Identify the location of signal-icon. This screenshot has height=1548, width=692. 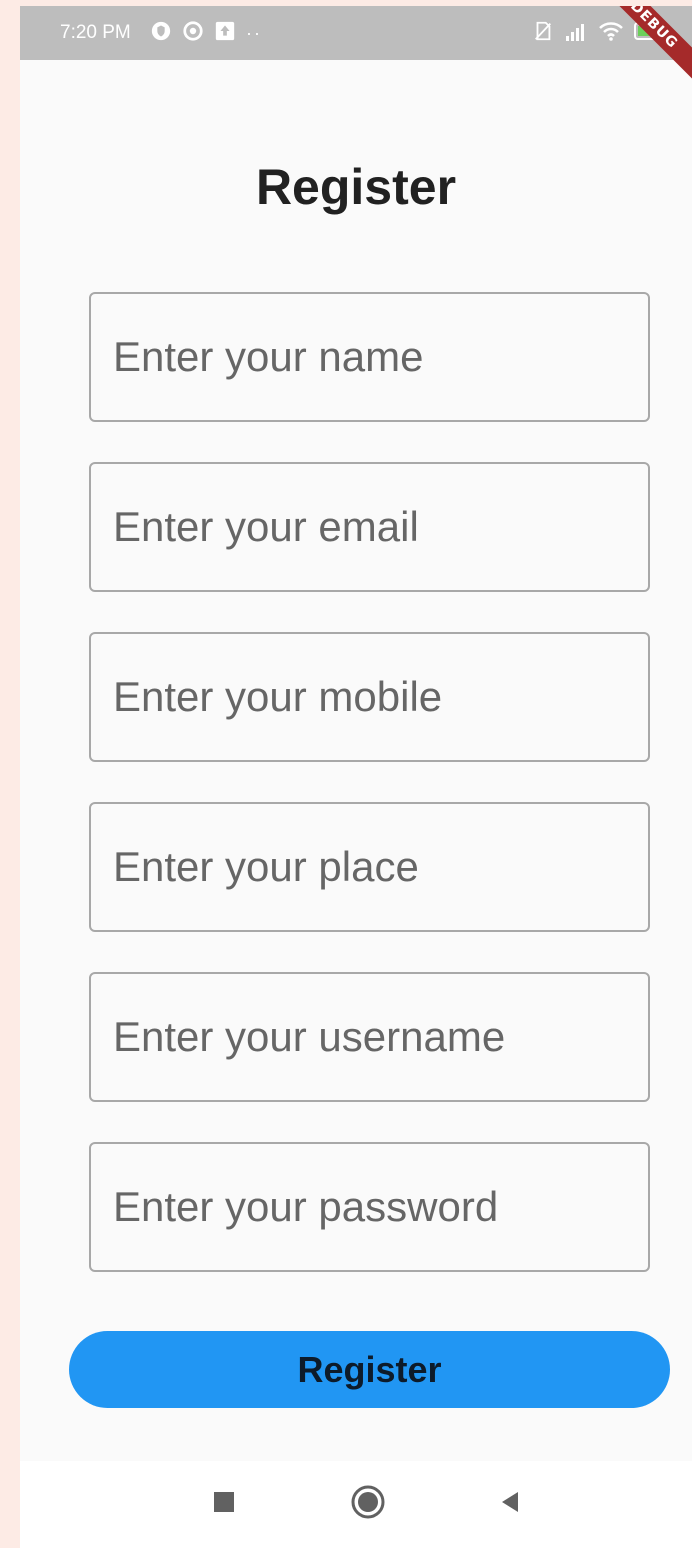
(576, 33).